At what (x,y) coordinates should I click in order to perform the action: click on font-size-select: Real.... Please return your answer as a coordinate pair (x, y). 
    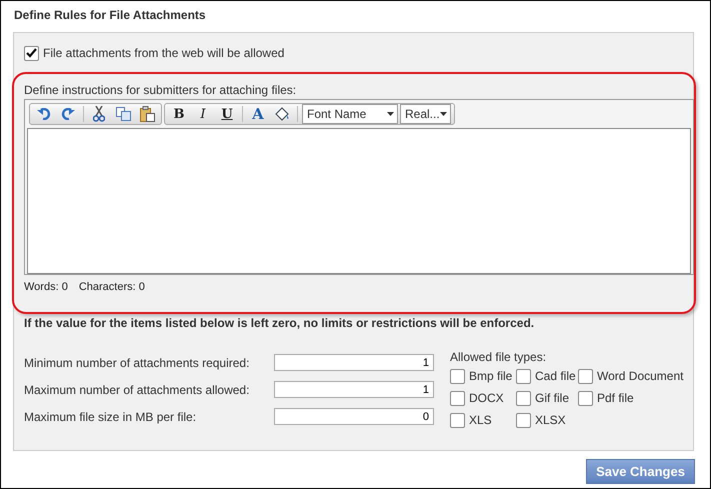
    Looking at the image, I should click on (425, 114).